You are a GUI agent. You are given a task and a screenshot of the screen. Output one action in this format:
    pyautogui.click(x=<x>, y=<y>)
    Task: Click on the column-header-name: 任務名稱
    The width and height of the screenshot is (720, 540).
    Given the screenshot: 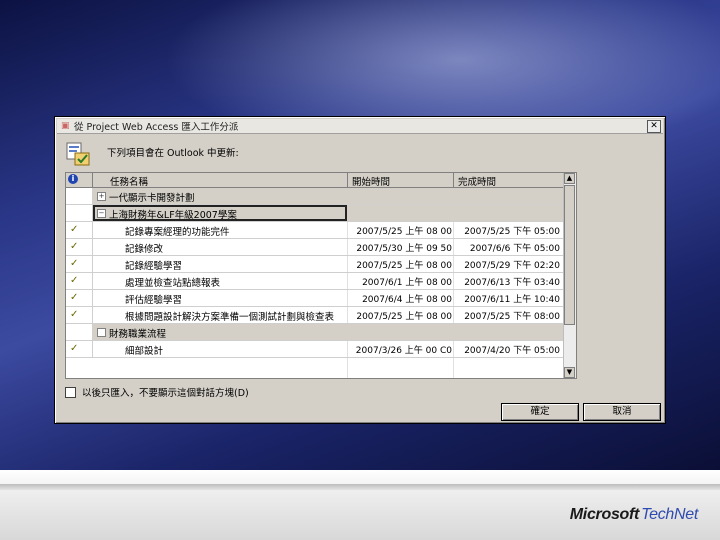 What is the action you would take?
    pyautogui.click(x=129, y=181)
    